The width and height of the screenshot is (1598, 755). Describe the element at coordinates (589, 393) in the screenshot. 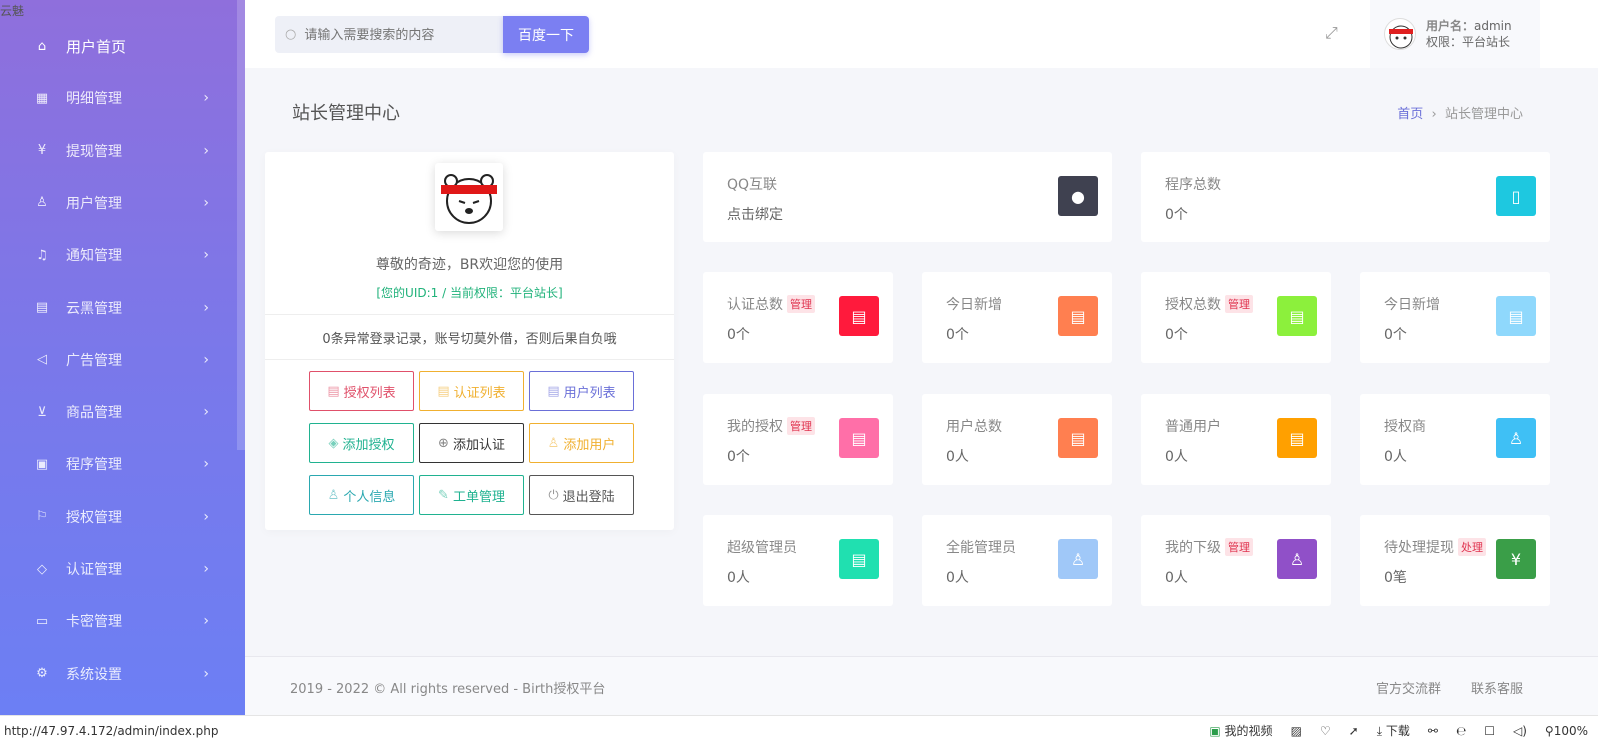

I see `button-label: 用户列表` at that location.